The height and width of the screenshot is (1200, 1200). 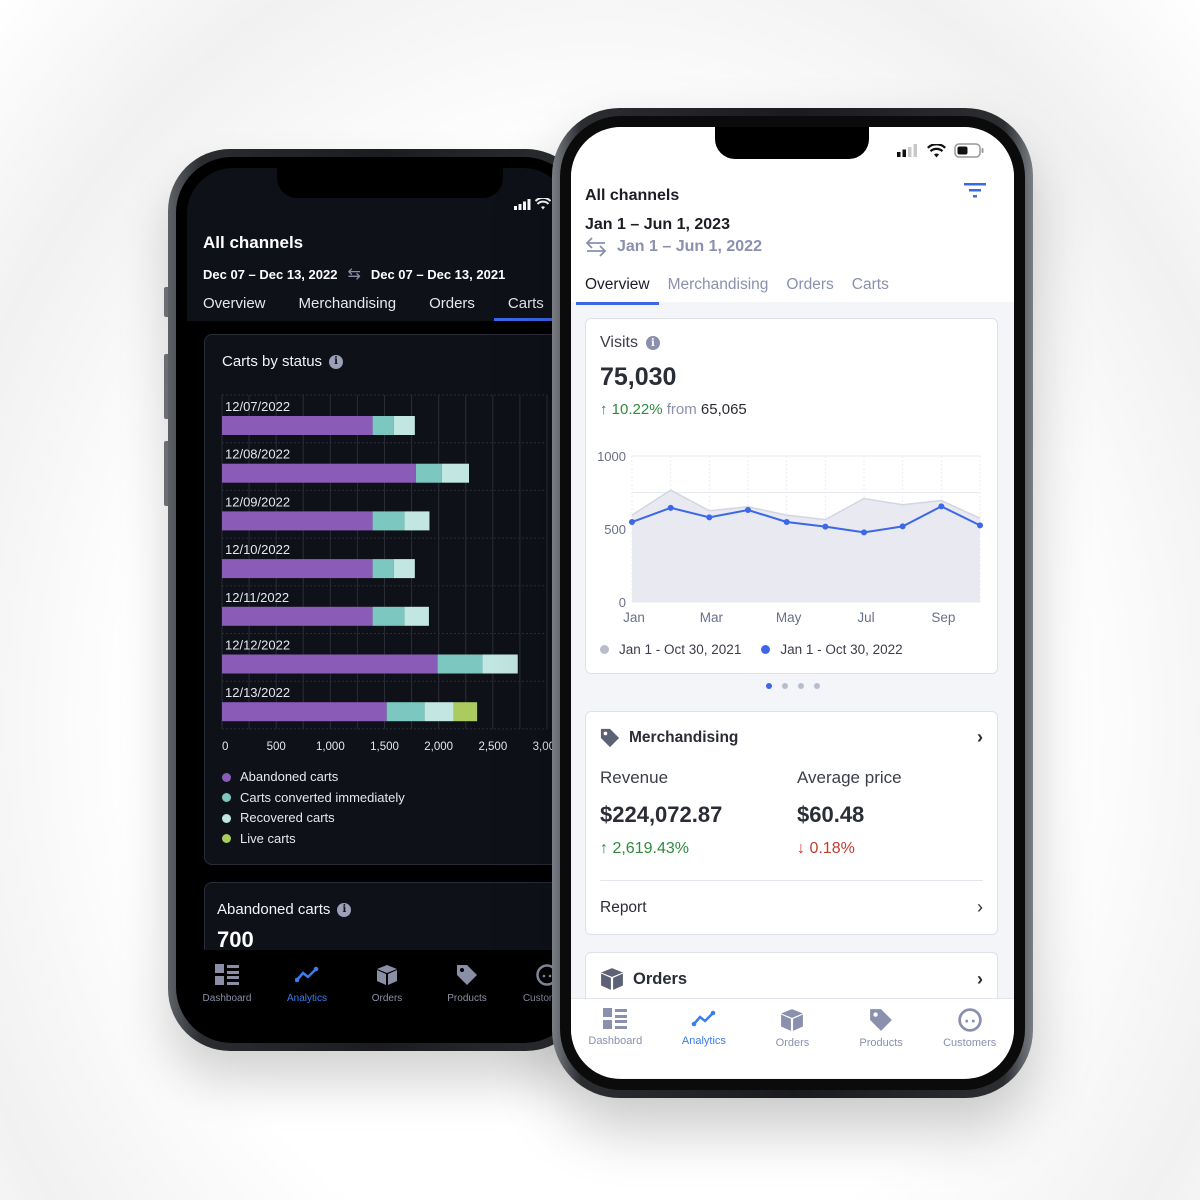 I want to click on legend-label: Jan 1 - Oct 30, 2021, so click(x=680, y=649).